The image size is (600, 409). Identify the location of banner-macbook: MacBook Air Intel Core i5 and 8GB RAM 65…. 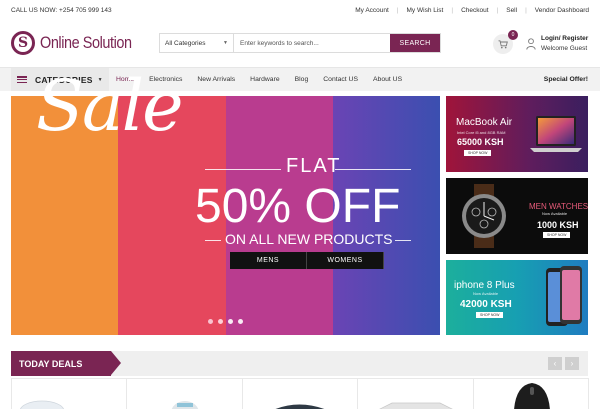
(517, 134).